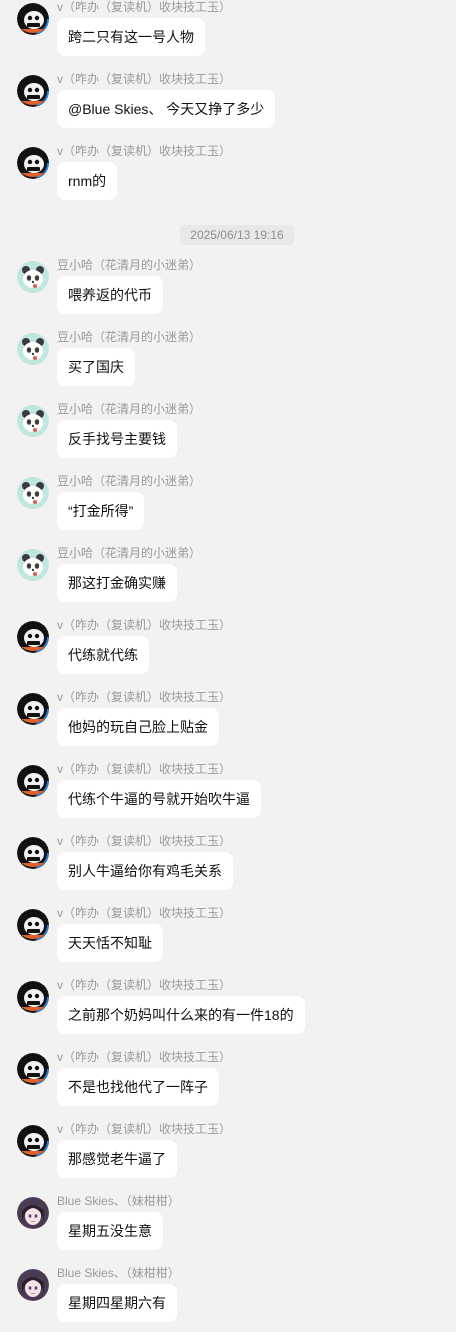 The width and height of the screenshot is (456, 1332). What do you see at coordinates (96, 367) in the screenshot?
I see `message-bubble: 买了国庆` at bounding box center [96, 367].